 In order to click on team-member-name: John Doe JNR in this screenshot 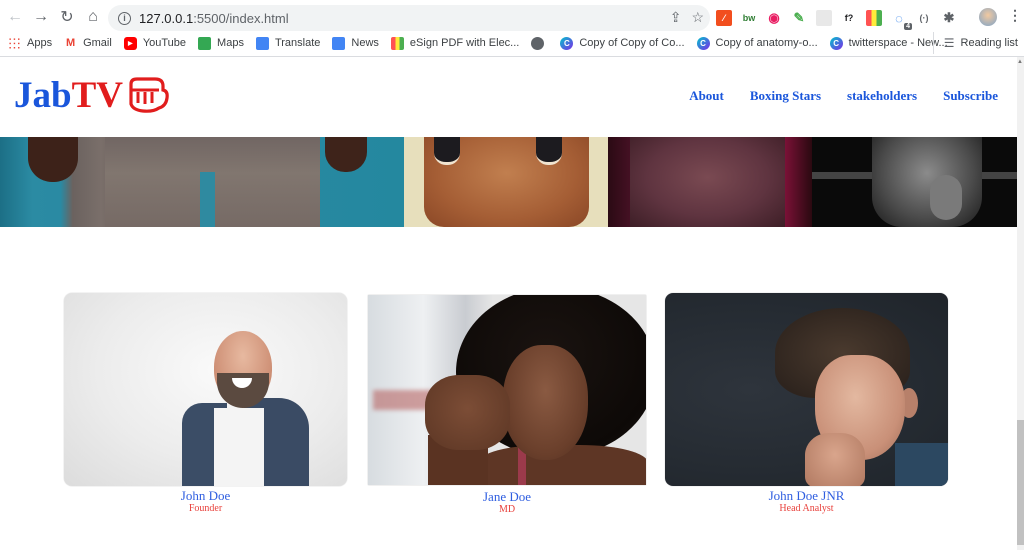, I will do `click(806, 495)`.